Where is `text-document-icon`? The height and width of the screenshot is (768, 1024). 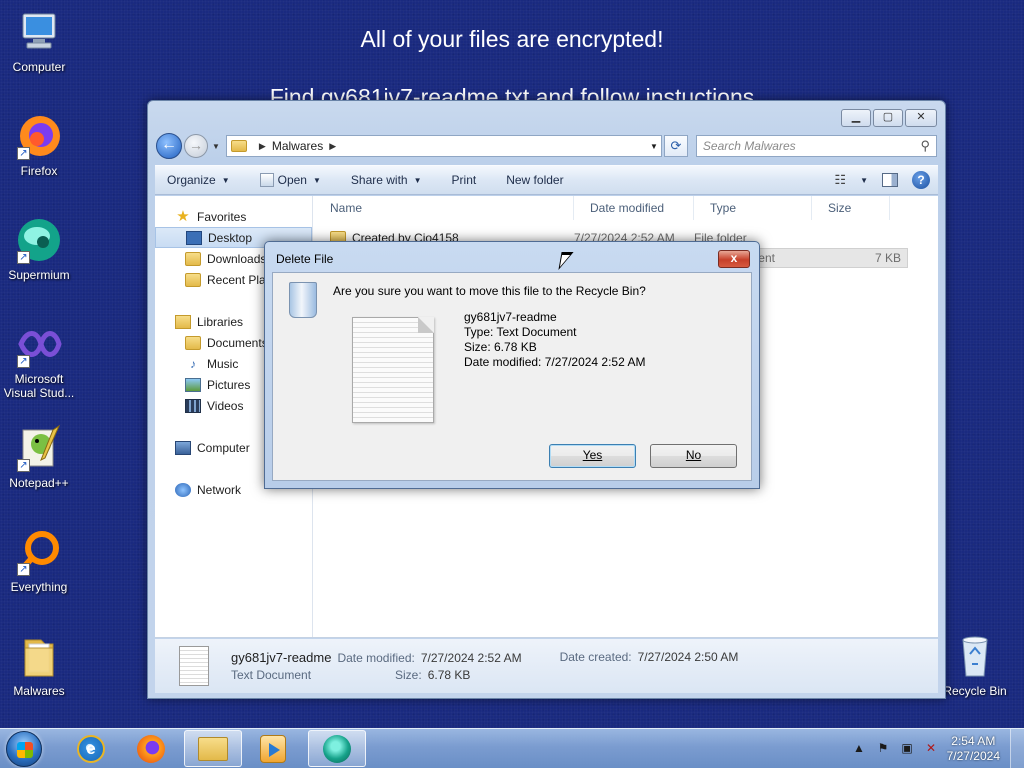
text-document-icon is located at coordinates (194, 666).